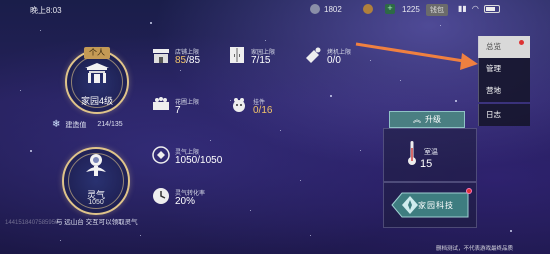  I want to click on wifi-icon: ◠, so click(475, 8).